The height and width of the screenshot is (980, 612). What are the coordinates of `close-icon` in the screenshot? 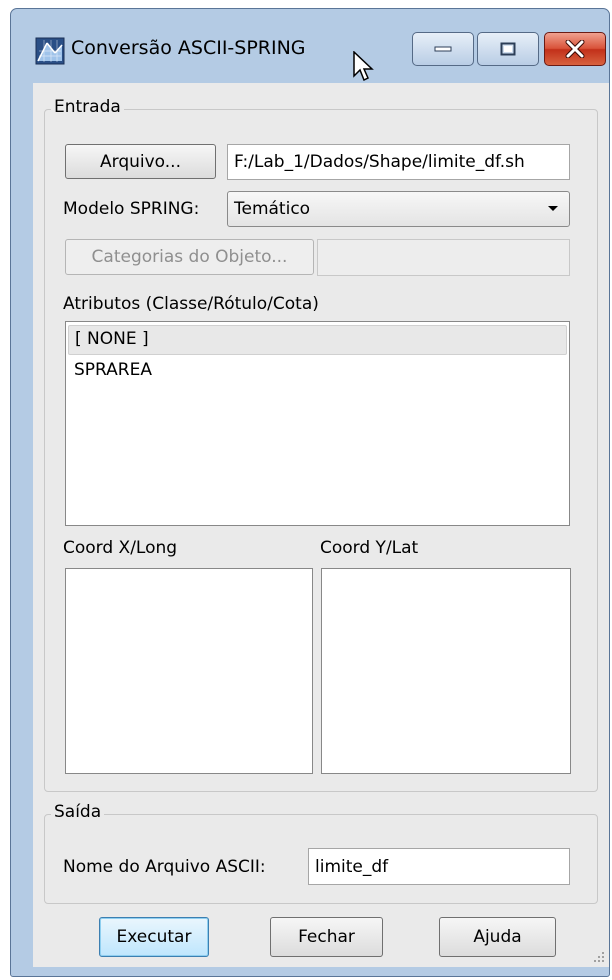 It's located at (575, 49).